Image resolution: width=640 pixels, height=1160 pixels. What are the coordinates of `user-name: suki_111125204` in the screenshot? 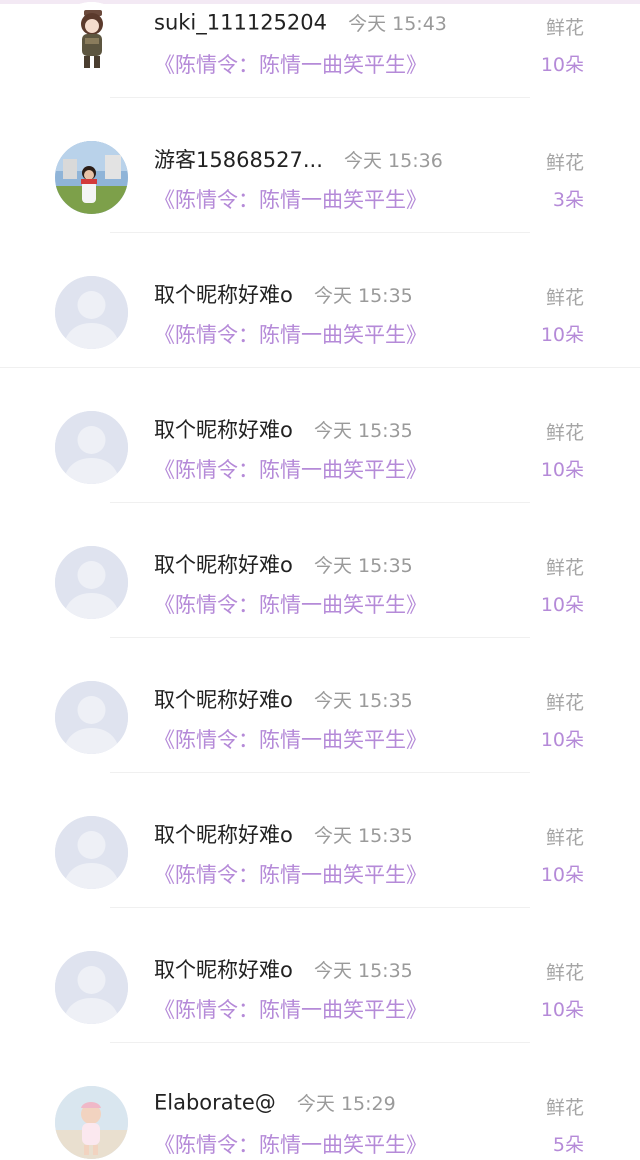 It's located at (240, 23).